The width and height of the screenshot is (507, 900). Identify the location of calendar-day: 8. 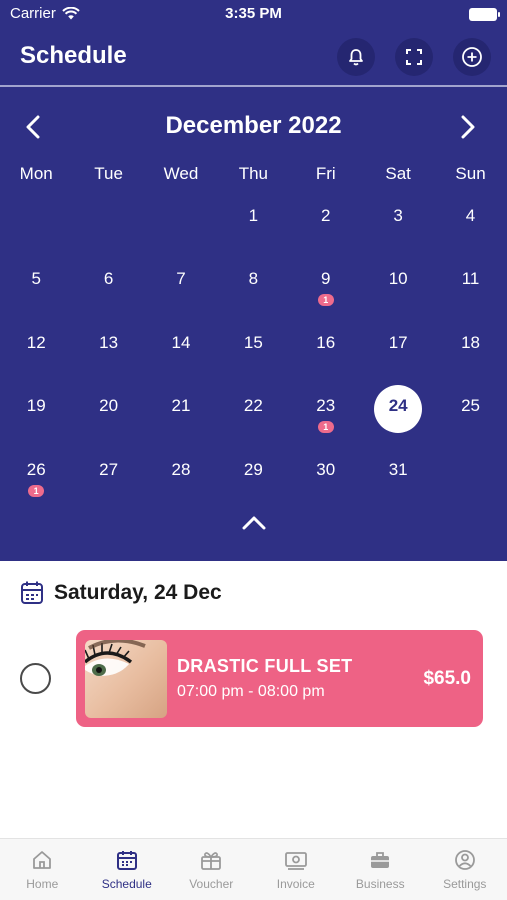
(253, 278).